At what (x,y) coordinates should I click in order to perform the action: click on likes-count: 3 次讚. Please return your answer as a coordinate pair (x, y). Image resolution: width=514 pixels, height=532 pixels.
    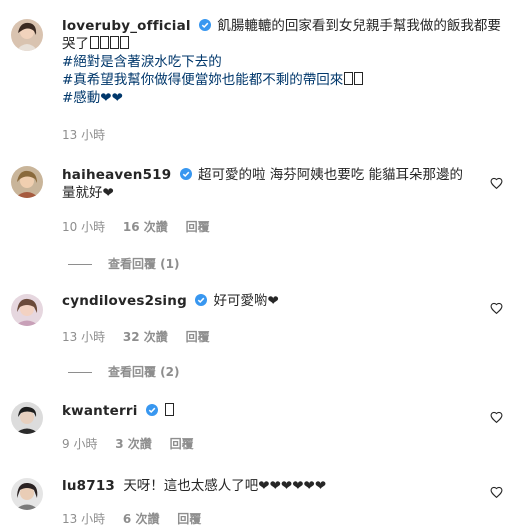
    Looking at the image, I should click on (133, 444).